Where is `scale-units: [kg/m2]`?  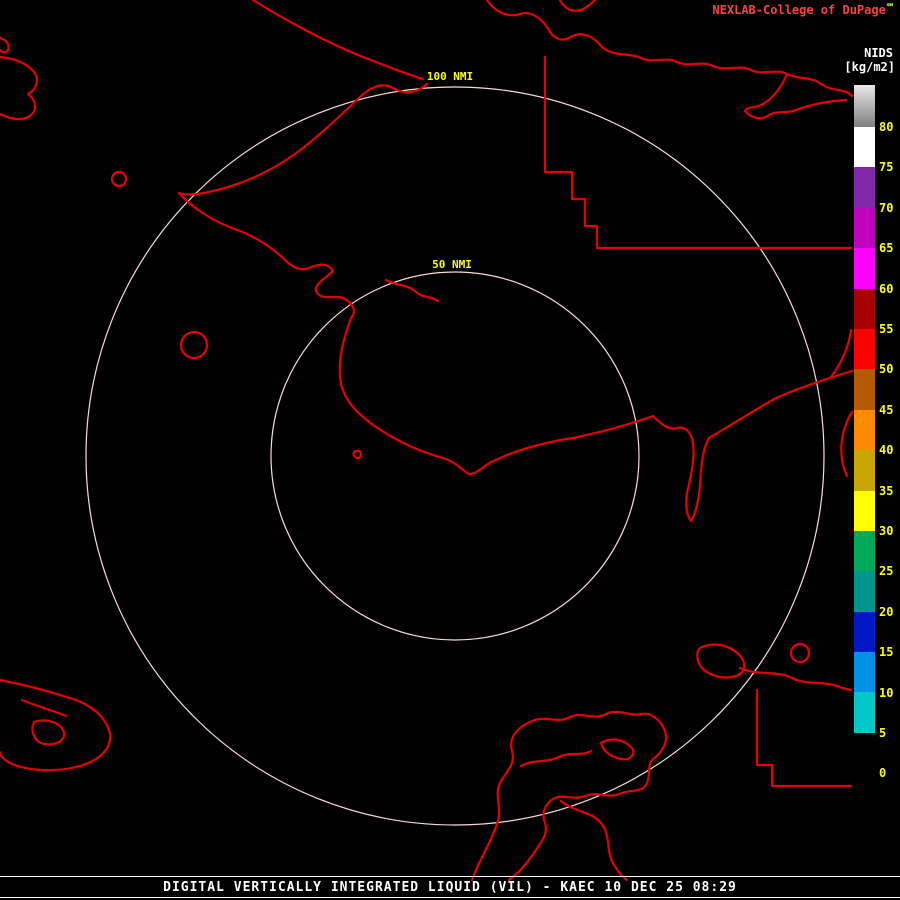 scale-units: [kg/m2] is located at coordinates (869, 67).